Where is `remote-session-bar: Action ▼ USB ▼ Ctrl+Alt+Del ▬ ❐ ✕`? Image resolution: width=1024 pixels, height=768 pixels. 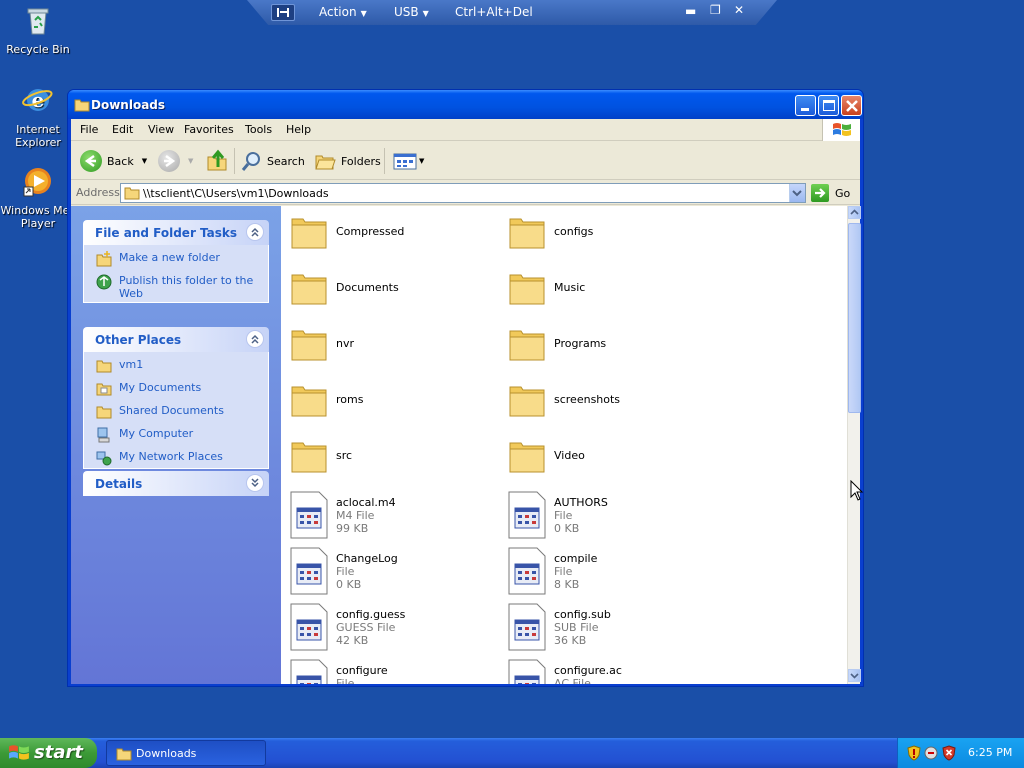
remote-session-bar: Action ▼ USB ▼ Ctrl+Alt+Del ▬ ❐ ✕ is located at coordinates (512, 12).